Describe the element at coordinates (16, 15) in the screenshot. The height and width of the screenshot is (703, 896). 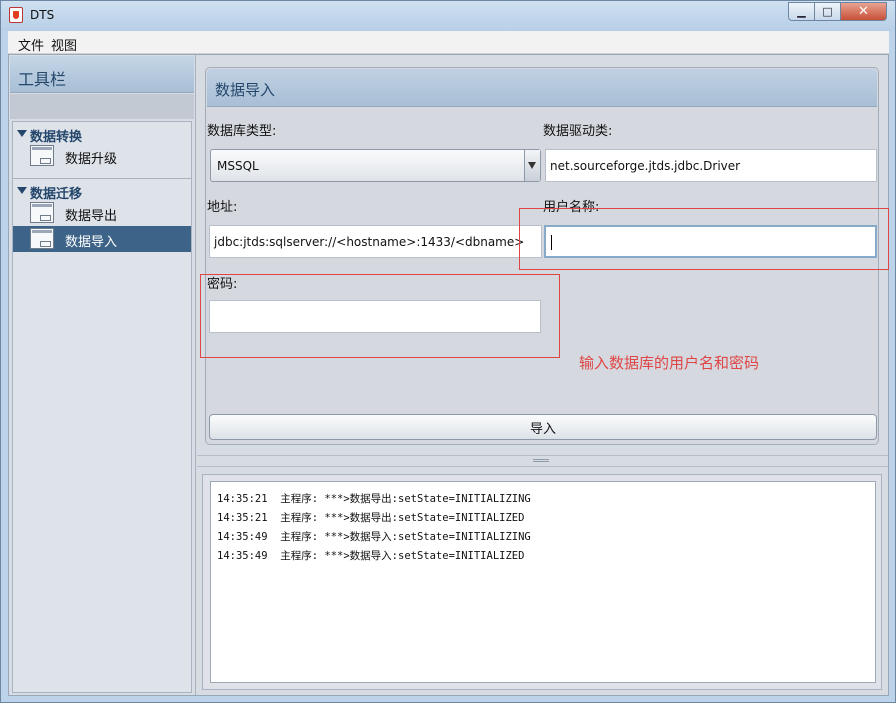
I see `java-app-icon` at that location.